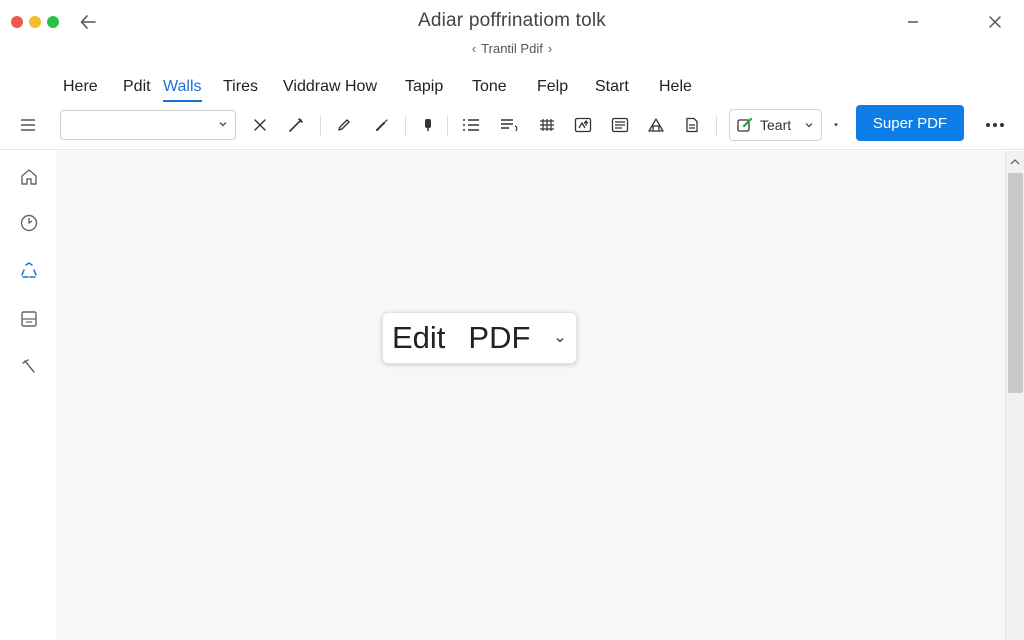 This screenshot has width=1024, height=640. I want to click on maximize-window-button, so click(53, 22).